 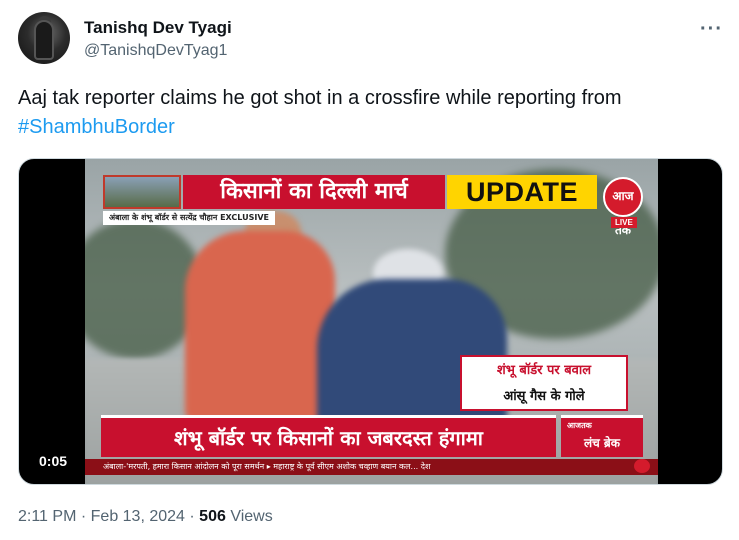 I want to click on lunch-break-label: लंच ब्रेक, so click(x=601, y=443).